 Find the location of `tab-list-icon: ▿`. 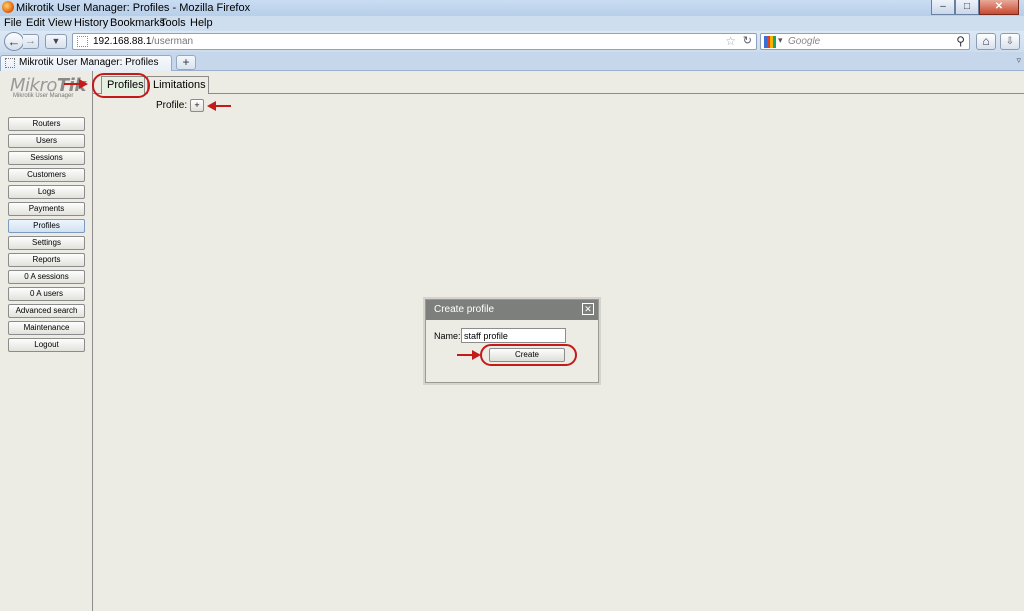

tab-list-icon: ▿ is located at coordinates (1018, 60).